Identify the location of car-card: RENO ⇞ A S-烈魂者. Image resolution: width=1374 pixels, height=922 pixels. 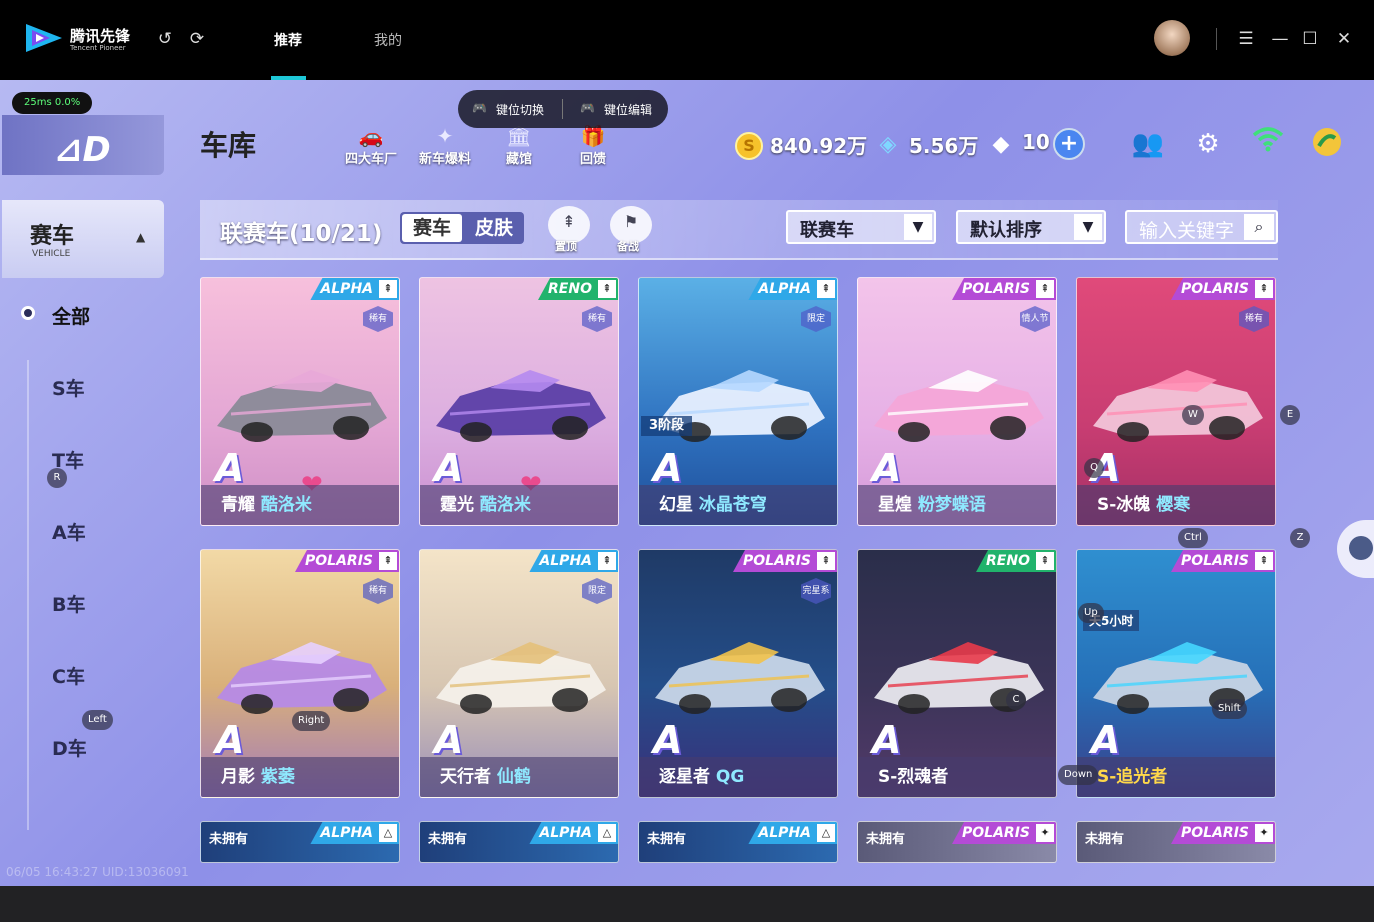
(957, 673).